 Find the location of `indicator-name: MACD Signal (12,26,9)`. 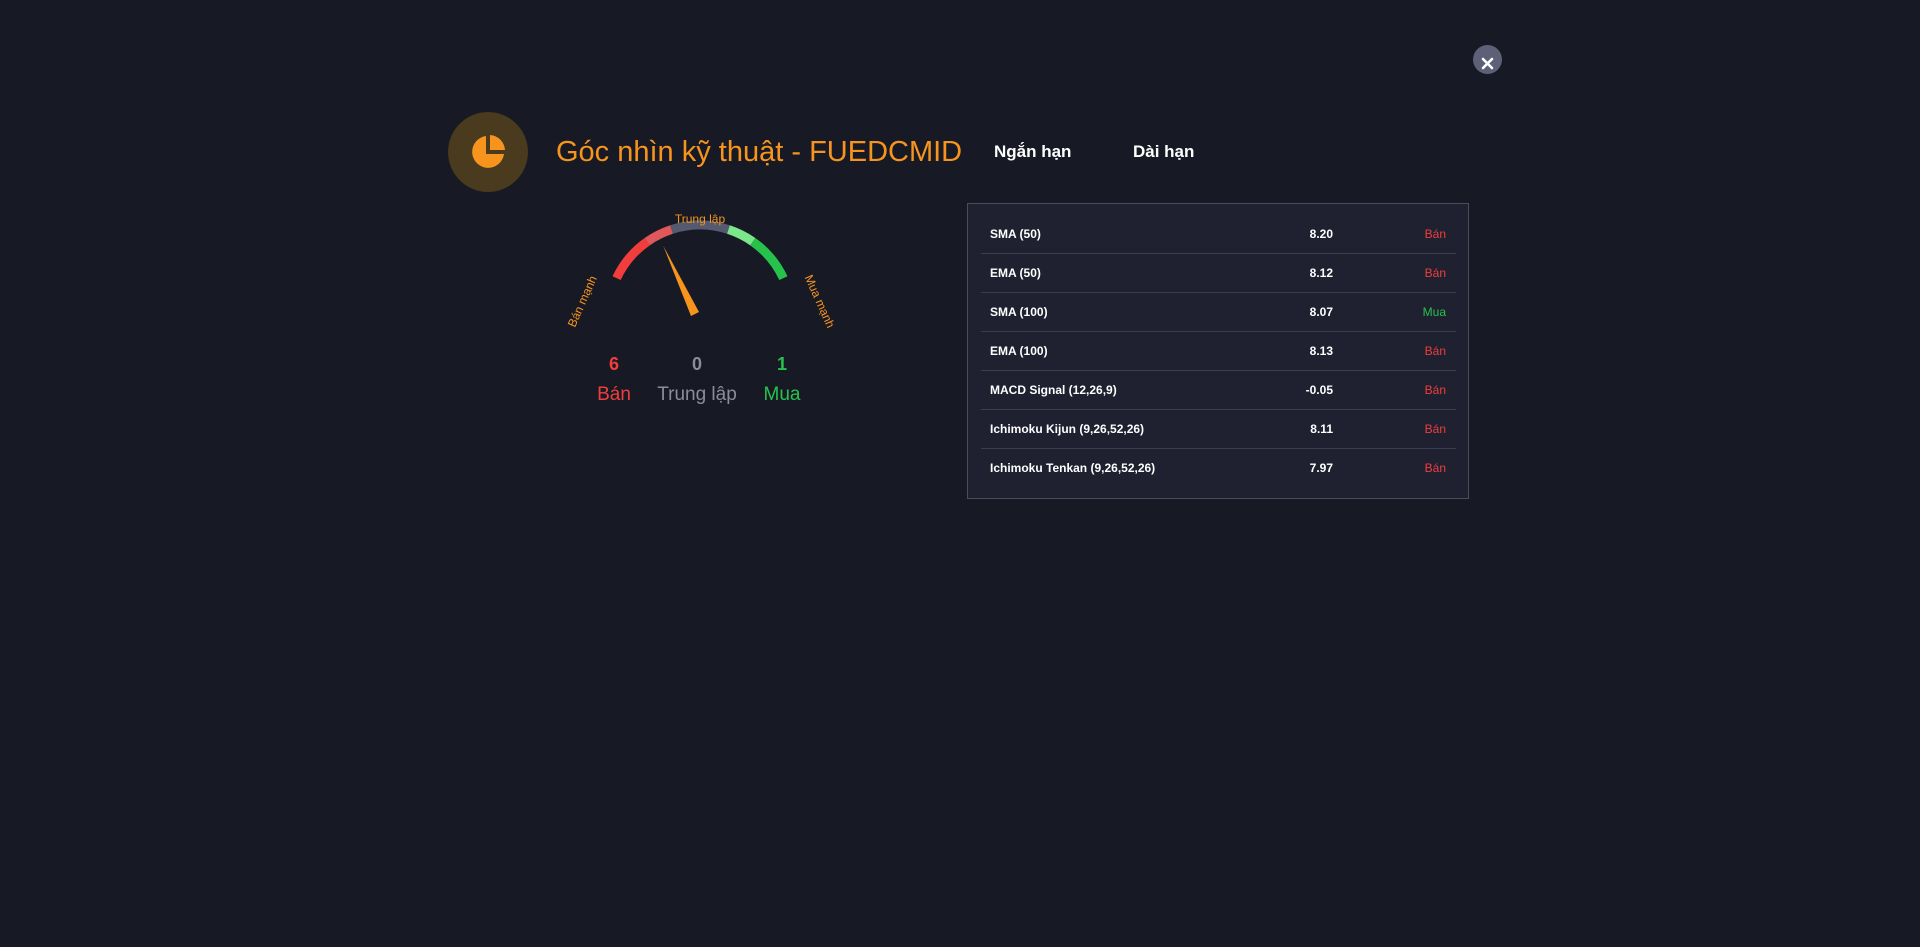

indicator-name: MACD Signal (12,26,9) is located at coordinates (1053, 390).